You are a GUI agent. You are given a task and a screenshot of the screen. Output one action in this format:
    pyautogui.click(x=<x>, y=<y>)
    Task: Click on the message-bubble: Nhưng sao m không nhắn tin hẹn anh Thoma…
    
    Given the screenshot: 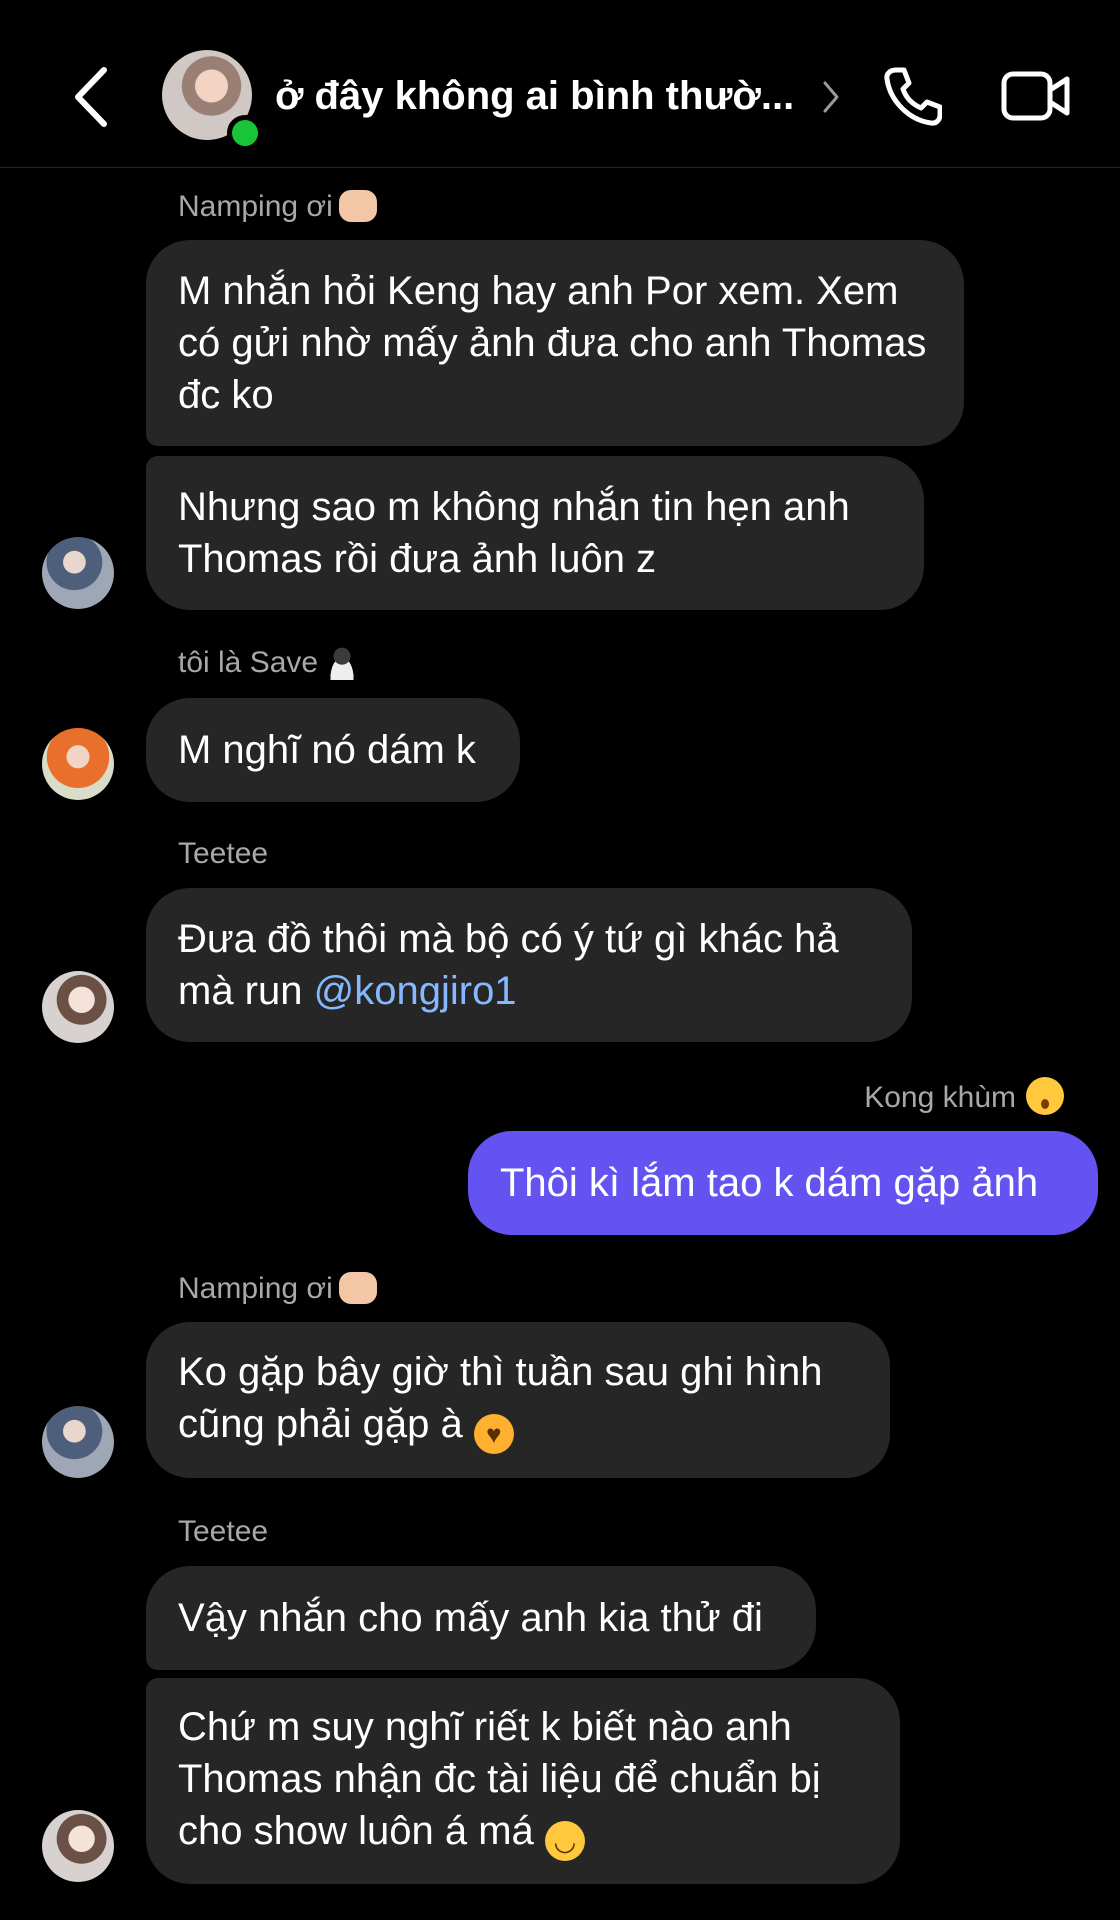 What is the action you would take?
    pyautogui.click(x=535, y=533)
    